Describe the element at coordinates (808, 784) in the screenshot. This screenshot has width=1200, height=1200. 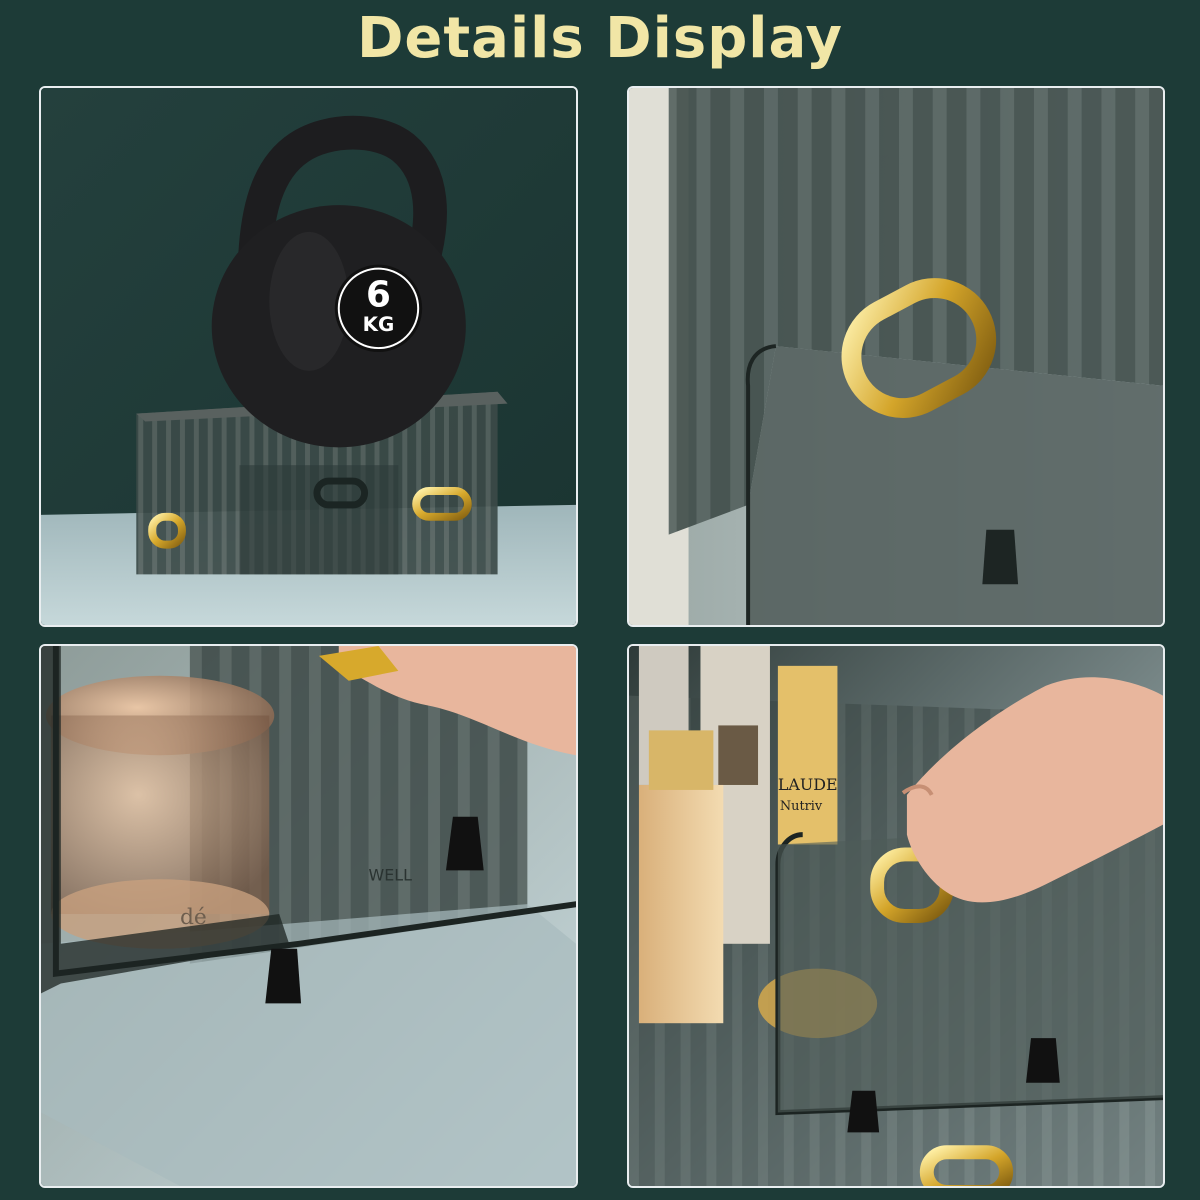
I see `bottle-brand-text: LAUDE` at that location.